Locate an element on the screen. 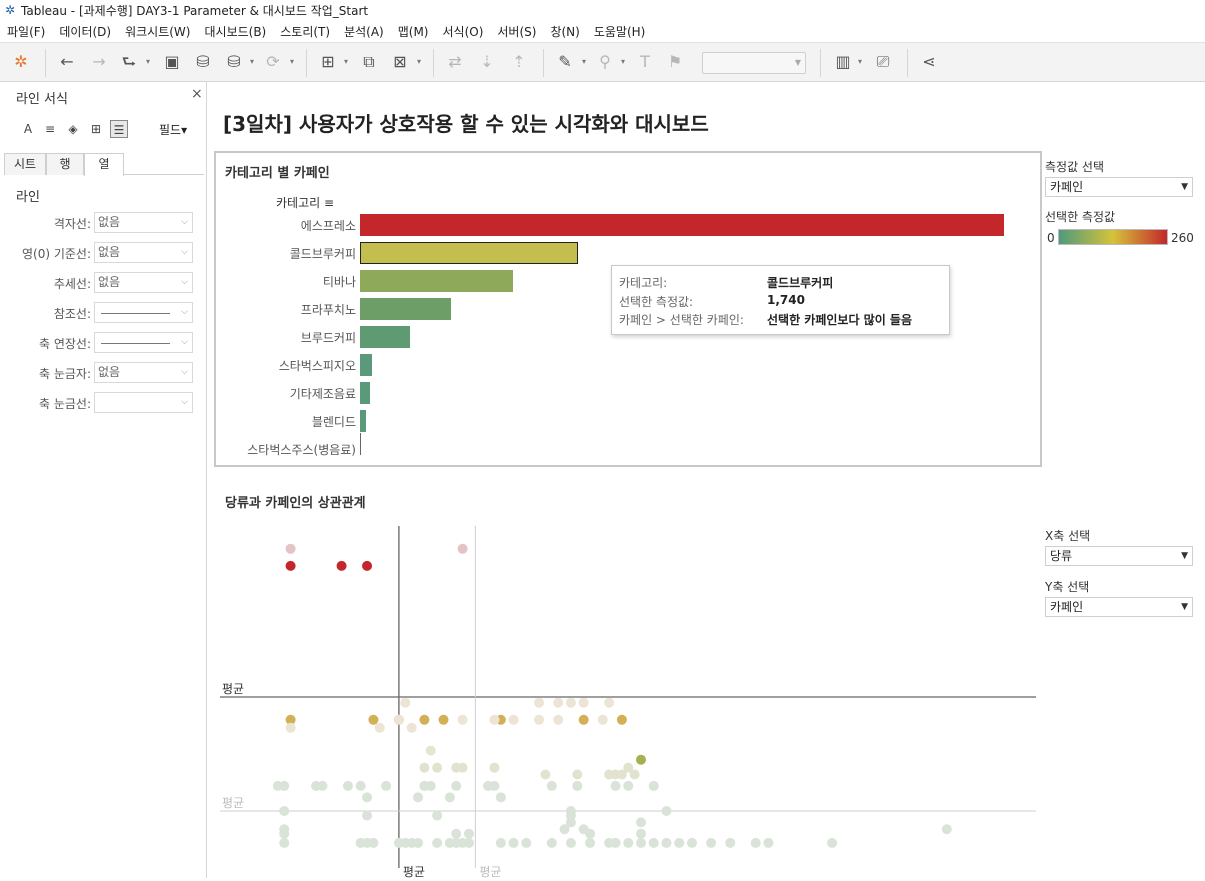 The image size is (1205, 881). trend-line-select: 없음 ⌵ is located at coordinates (143, 282).